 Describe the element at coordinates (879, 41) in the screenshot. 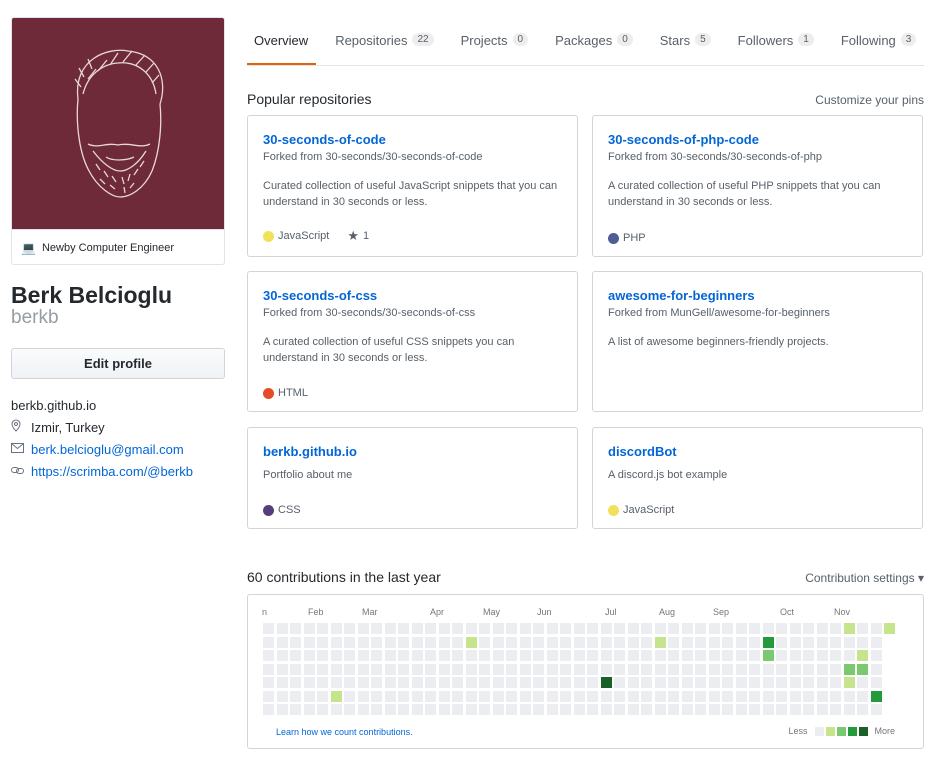

I see `tab-following: Following 3` at that location.